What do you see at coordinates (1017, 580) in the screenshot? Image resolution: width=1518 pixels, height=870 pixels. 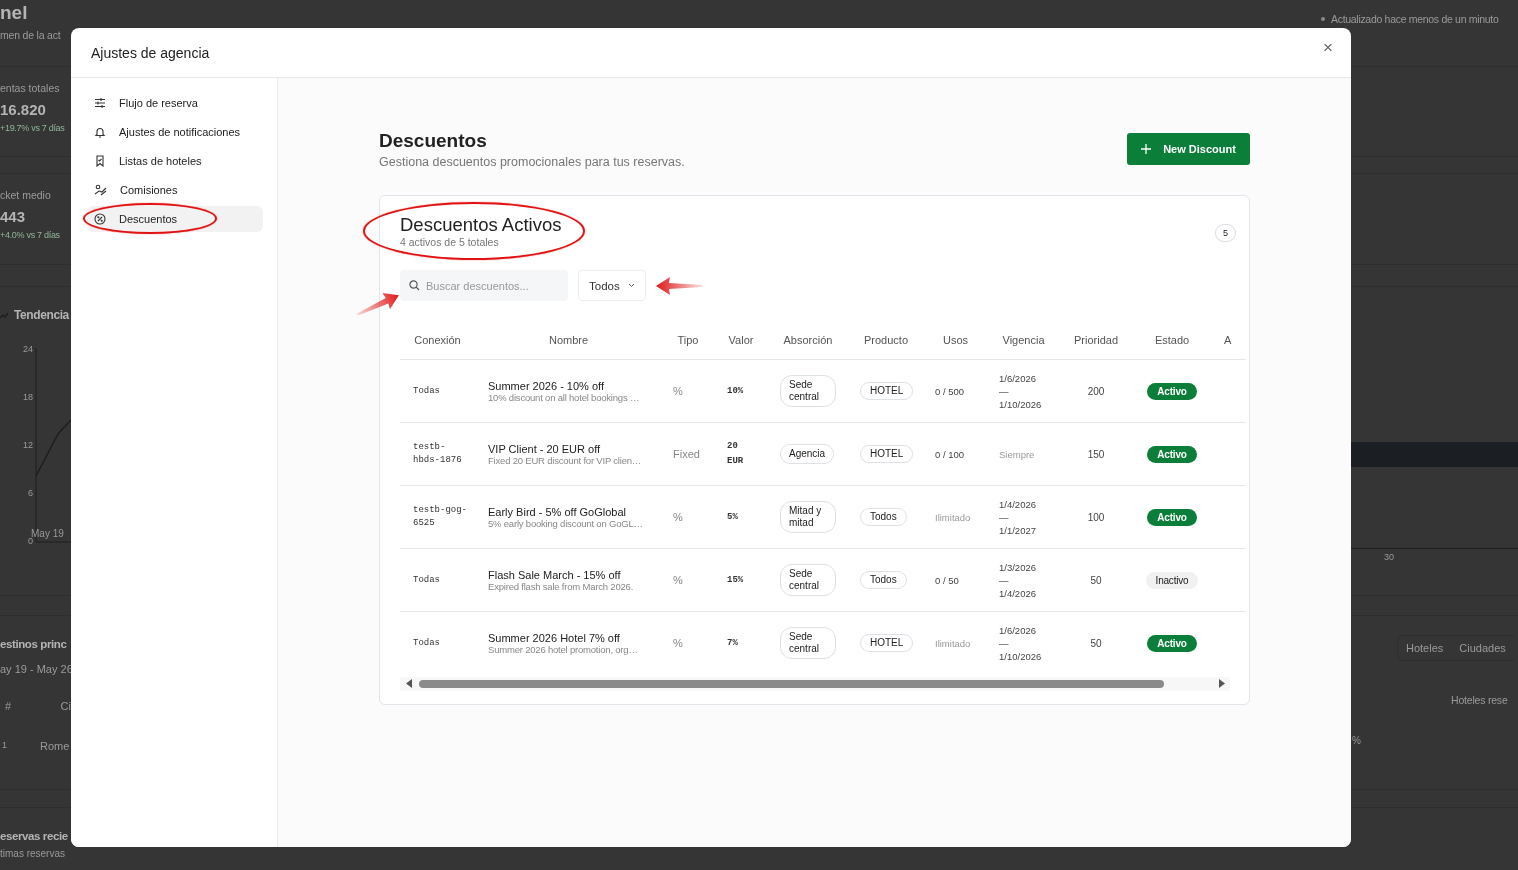 I see `date-range: 1/3/2026 — 1/4/2026` at bounding box center [1017, 580].